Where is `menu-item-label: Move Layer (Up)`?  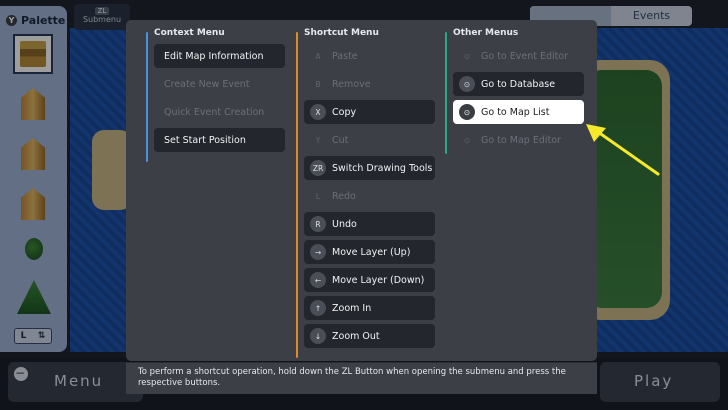 menu-item-label: Move Layer (Up) is located at coordinates (371, 252).